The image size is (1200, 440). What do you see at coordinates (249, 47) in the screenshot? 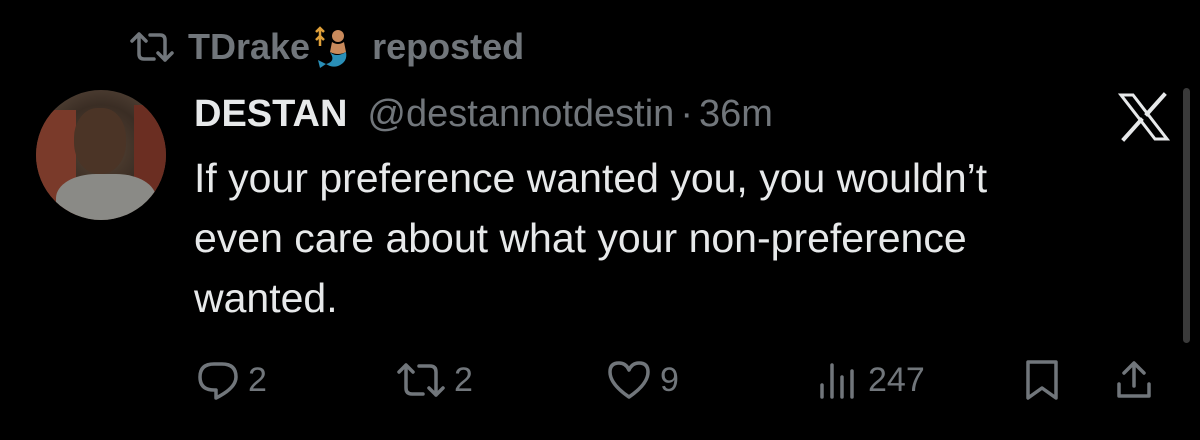
I see `reposter-name: TDrake` at bounding box center [249, 47].